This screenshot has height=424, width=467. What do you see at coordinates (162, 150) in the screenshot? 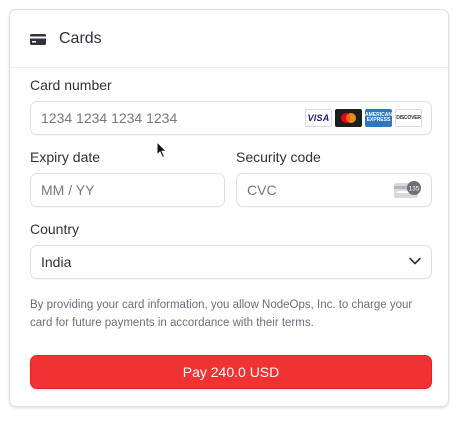
I see `mouse-cursor-icon` at bounding box center [162, 150].